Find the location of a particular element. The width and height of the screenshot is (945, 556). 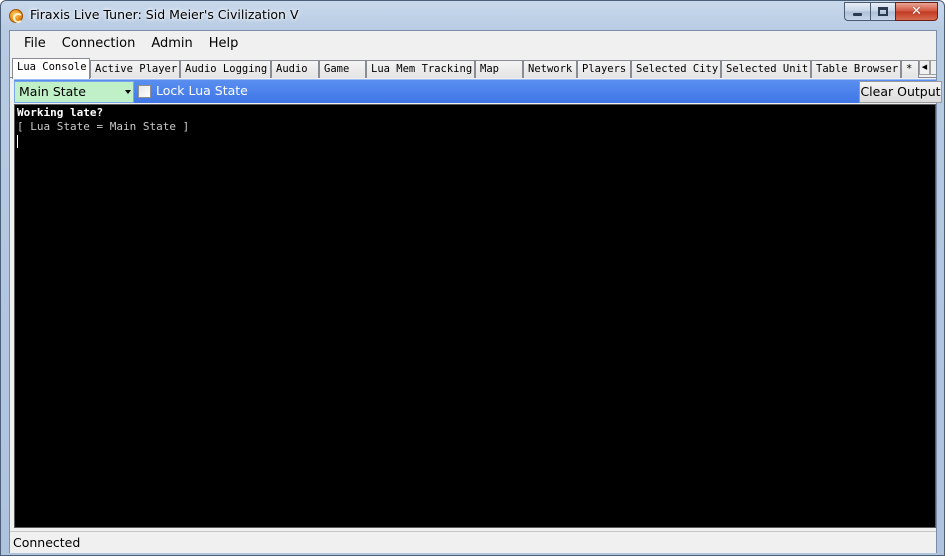

tab-scroll-left-icon: ◀ is located at coordinates (924, 67).